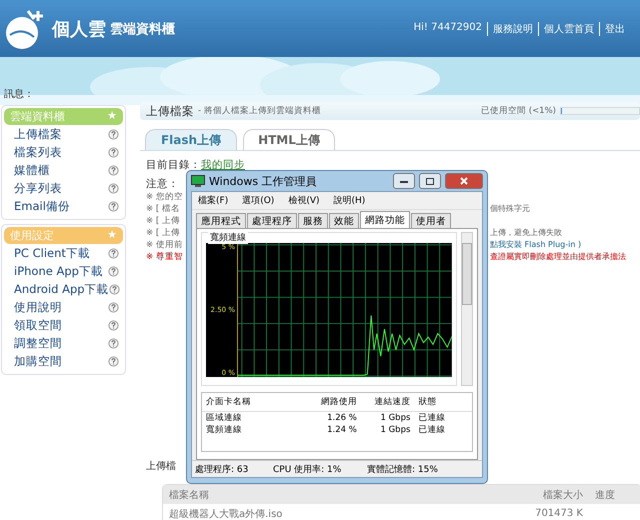 This screenshot has width=640, height=520. What do you see at coordinates (37, 343) in the screenshot?
I see `sidebar-item: 調整空間` at bounding box center [37, 343].